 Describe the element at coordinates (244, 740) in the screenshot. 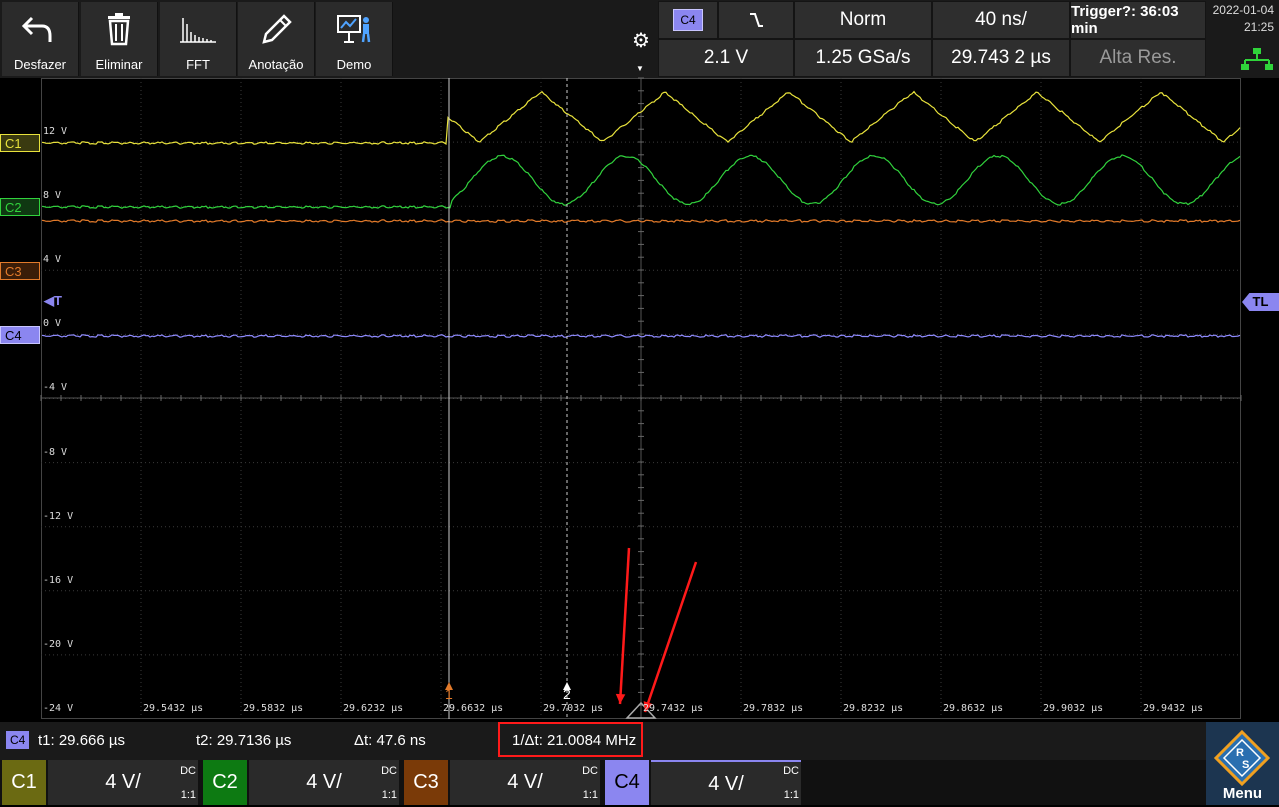

I see `t2-readout: t2: 29.7136 µs` at that location.